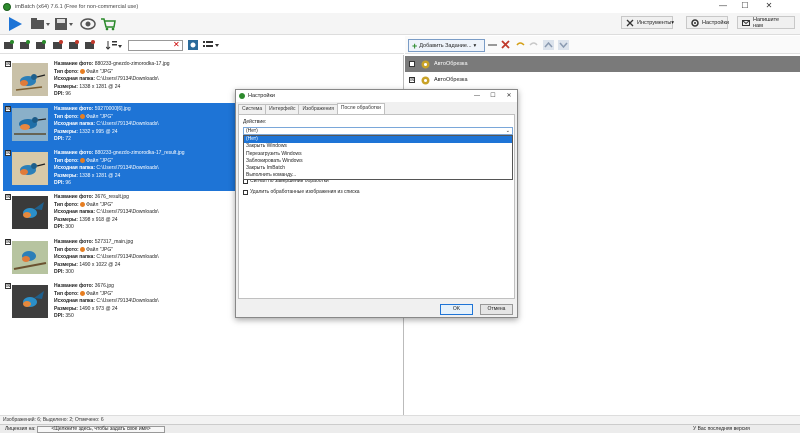 The image size is (800, 433). What do you see at coordinates (378, 161) in the screenshot?
I see `dropdown-option: Заблокировать Windows` at bounding box center [378, 161].